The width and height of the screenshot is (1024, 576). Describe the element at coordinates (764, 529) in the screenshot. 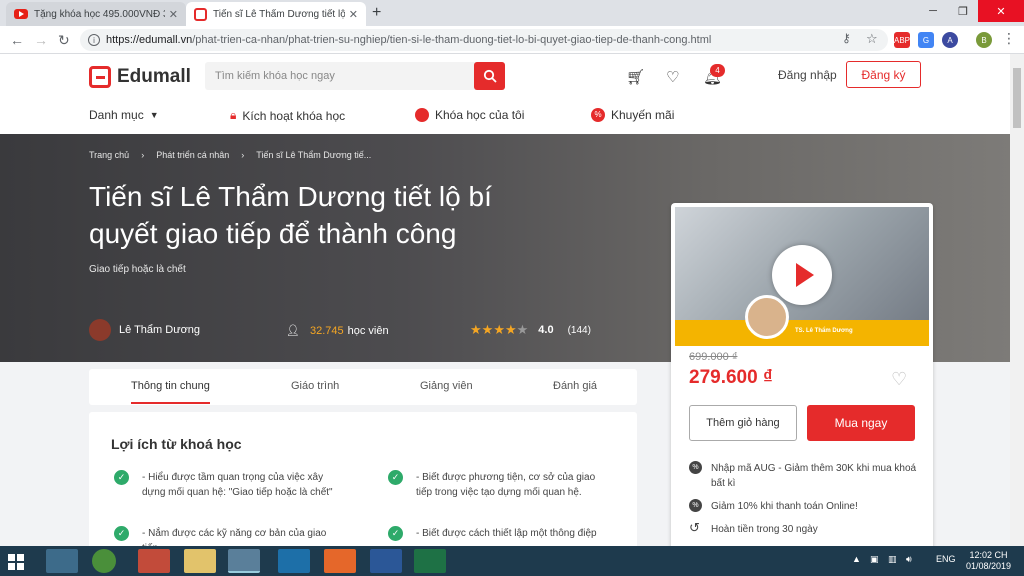

I see `promo-text: Hoàn tiền trong 30 ngày` at that location.